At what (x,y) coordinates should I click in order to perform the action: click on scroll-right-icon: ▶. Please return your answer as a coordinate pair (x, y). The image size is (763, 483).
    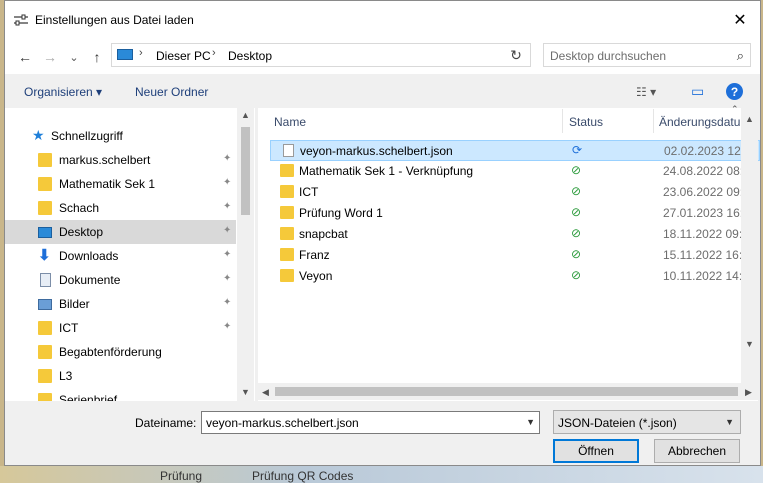
    Looking at the image, I should click on (748, 392).